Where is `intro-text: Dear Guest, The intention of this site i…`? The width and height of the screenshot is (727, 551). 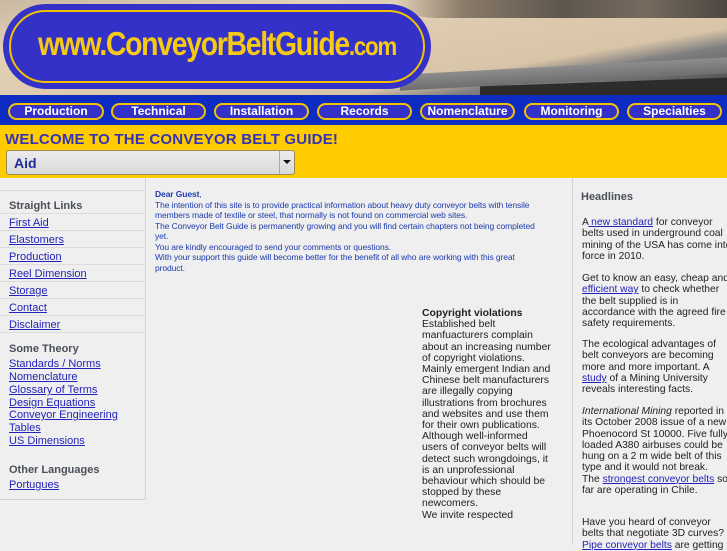 intro-text: Dear Guest, The intention of this site i… is located at coordinates (350, 231).